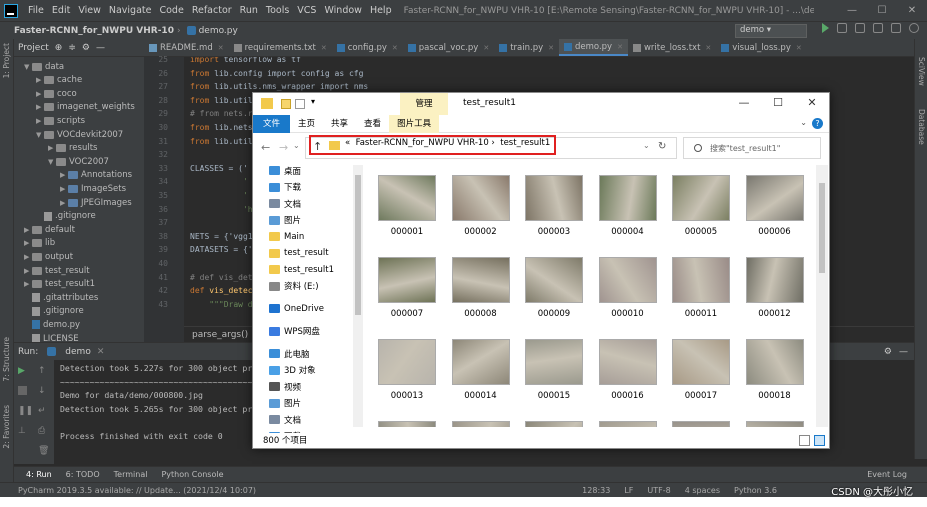 This screenshot has height=507, width=927. Describe the element at coordinates (596, 490) in the screenshot. I see `cursor-position: 128:33` at that location.